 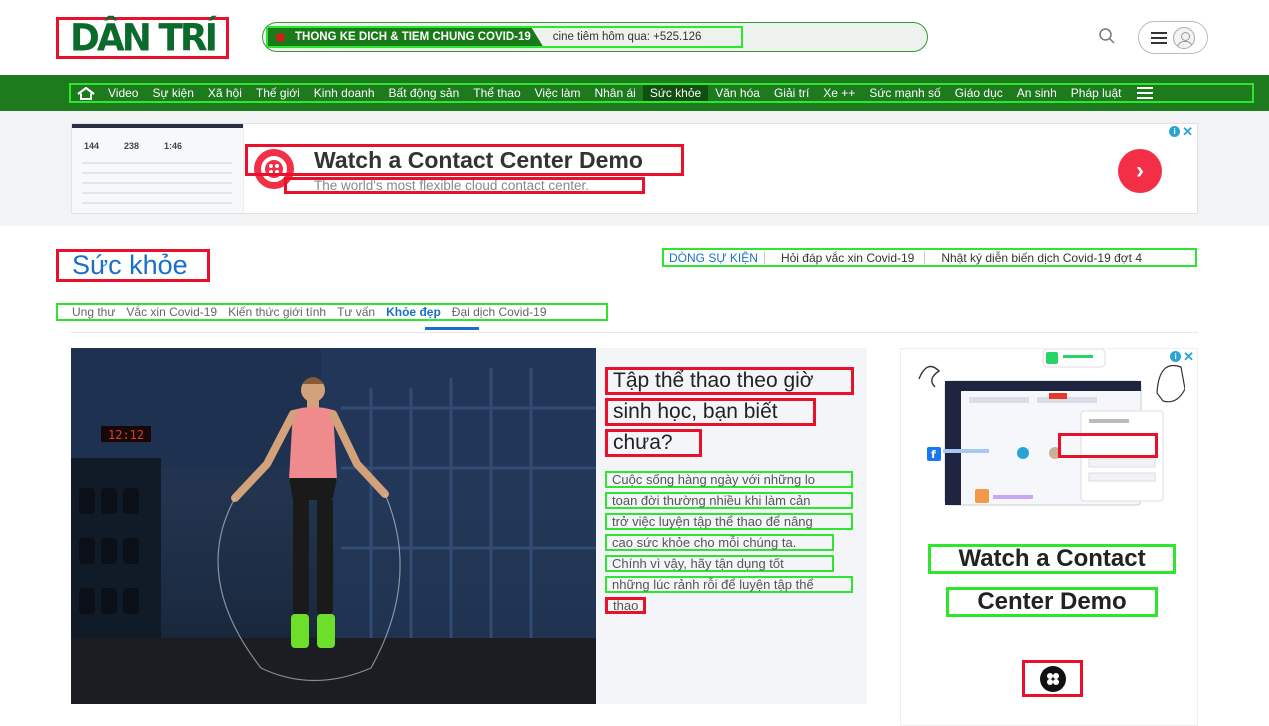 What do you see at coordinates (225, 93) in the screenshot?
I see `nav-item: Xã hội` at bounding box center [225, 93].